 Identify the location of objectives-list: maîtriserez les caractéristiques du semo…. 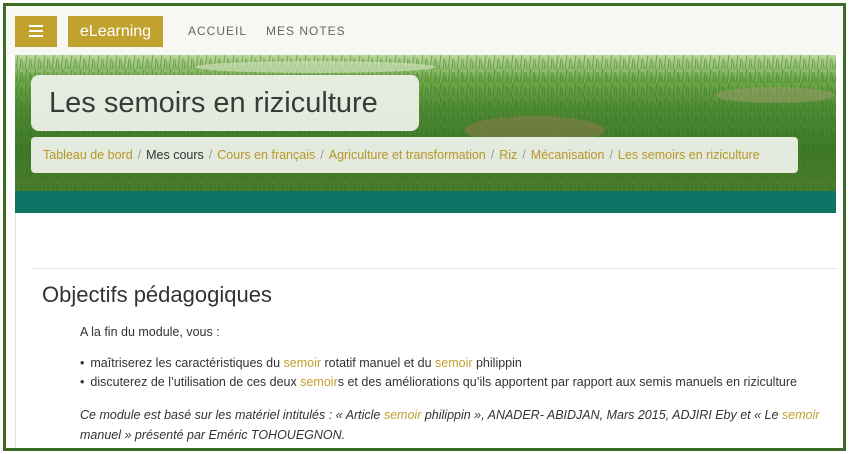
(438, 373).